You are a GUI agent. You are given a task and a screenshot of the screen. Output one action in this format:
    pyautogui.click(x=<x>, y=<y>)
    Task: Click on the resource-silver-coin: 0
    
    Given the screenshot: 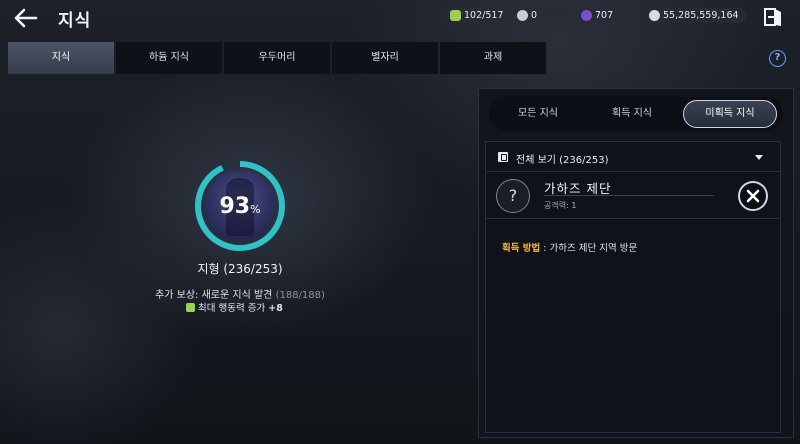 What is the action you would take?
    pyautogui.click(x=541, y=15)
    